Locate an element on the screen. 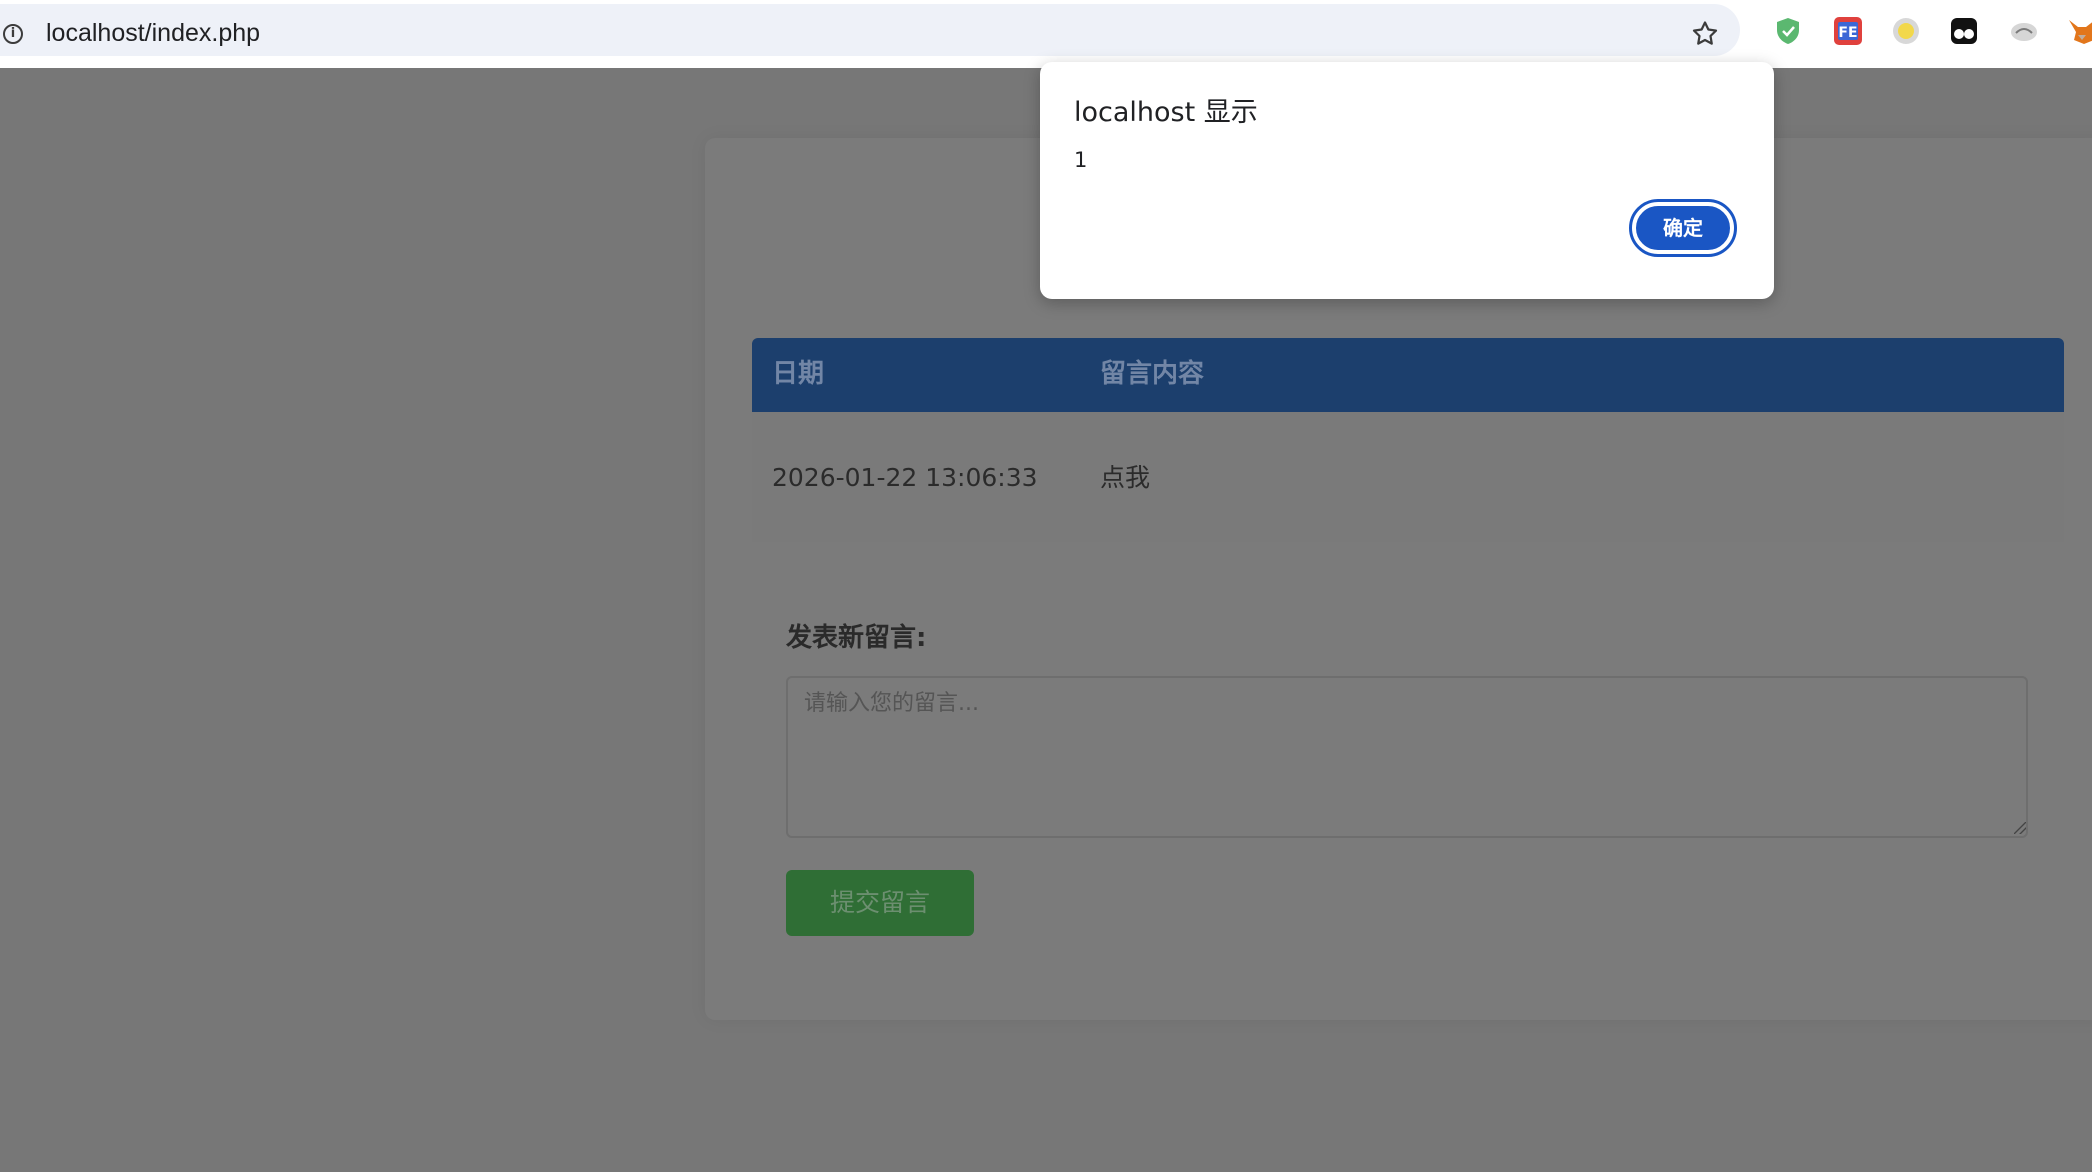 The width and height of the screenshot is (2092, 1172). message-textarea is located at coordinates (1407, 757).